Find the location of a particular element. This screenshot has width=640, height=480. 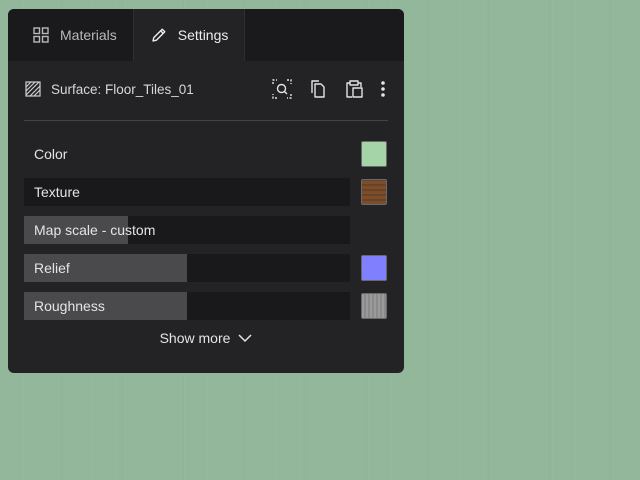

tab-settings: Settings is located at coordinates (189, 35).